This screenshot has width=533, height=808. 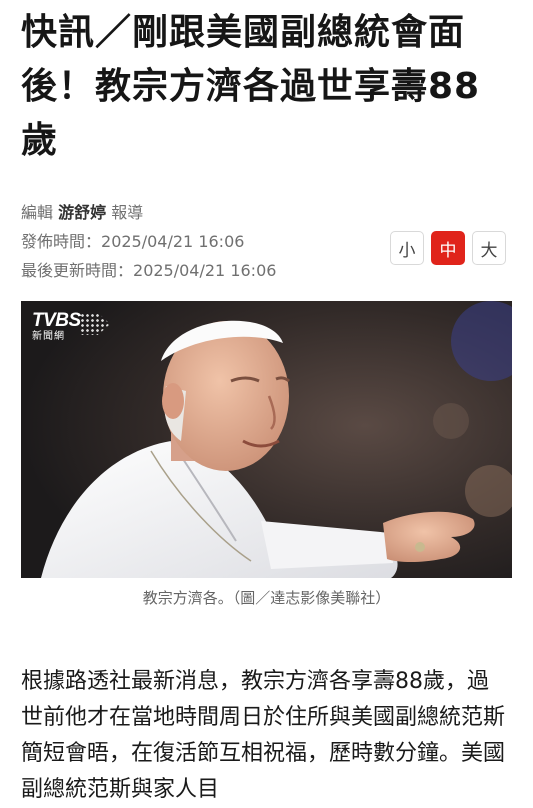 I want to click on font-size-medium-button: 中, so click(x=448, y=248).